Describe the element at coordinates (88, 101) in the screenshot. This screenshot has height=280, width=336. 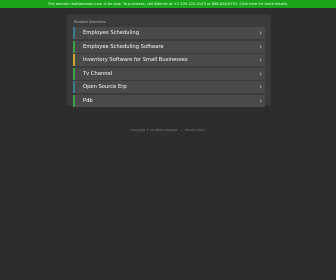
I see `search-link-label: Pdb` at that location.